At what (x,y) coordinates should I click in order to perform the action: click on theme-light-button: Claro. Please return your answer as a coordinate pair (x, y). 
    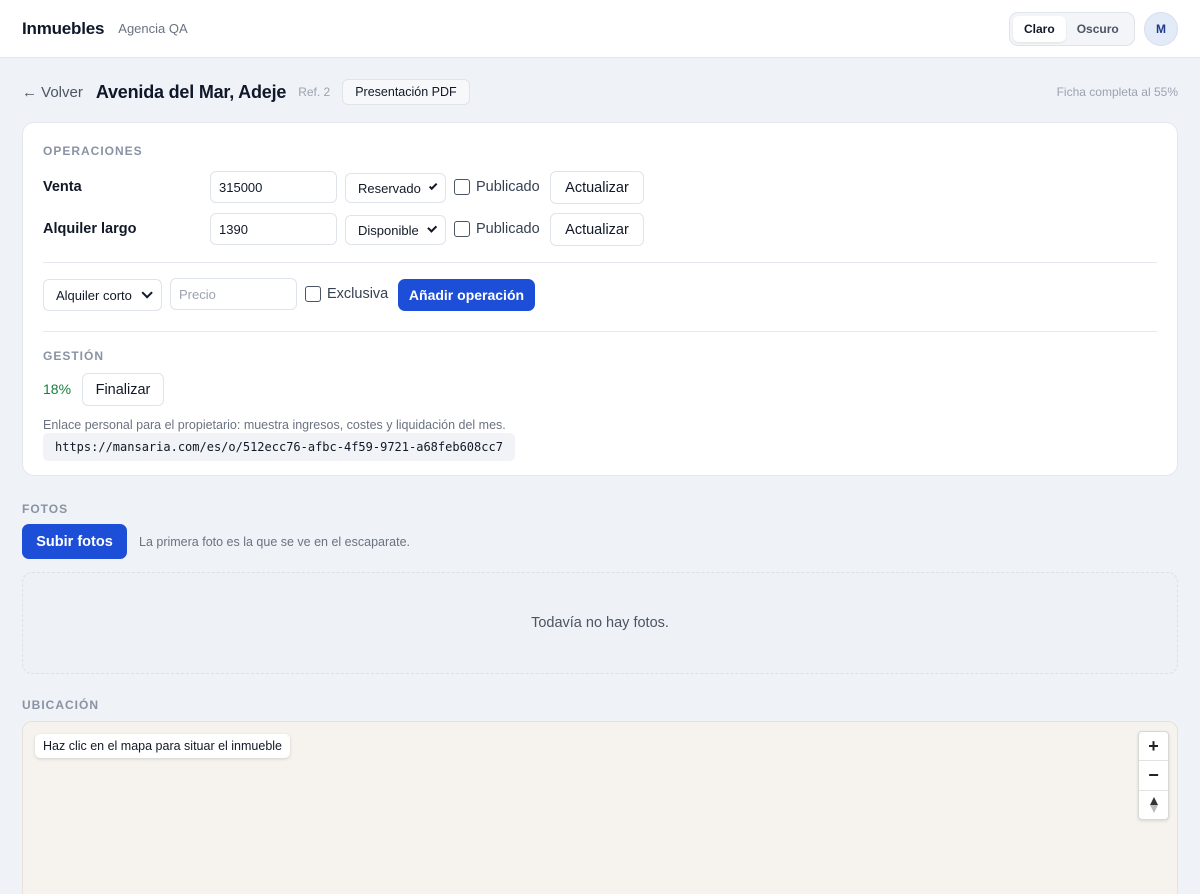
    Looking at the image, I should click on (1039, 29).